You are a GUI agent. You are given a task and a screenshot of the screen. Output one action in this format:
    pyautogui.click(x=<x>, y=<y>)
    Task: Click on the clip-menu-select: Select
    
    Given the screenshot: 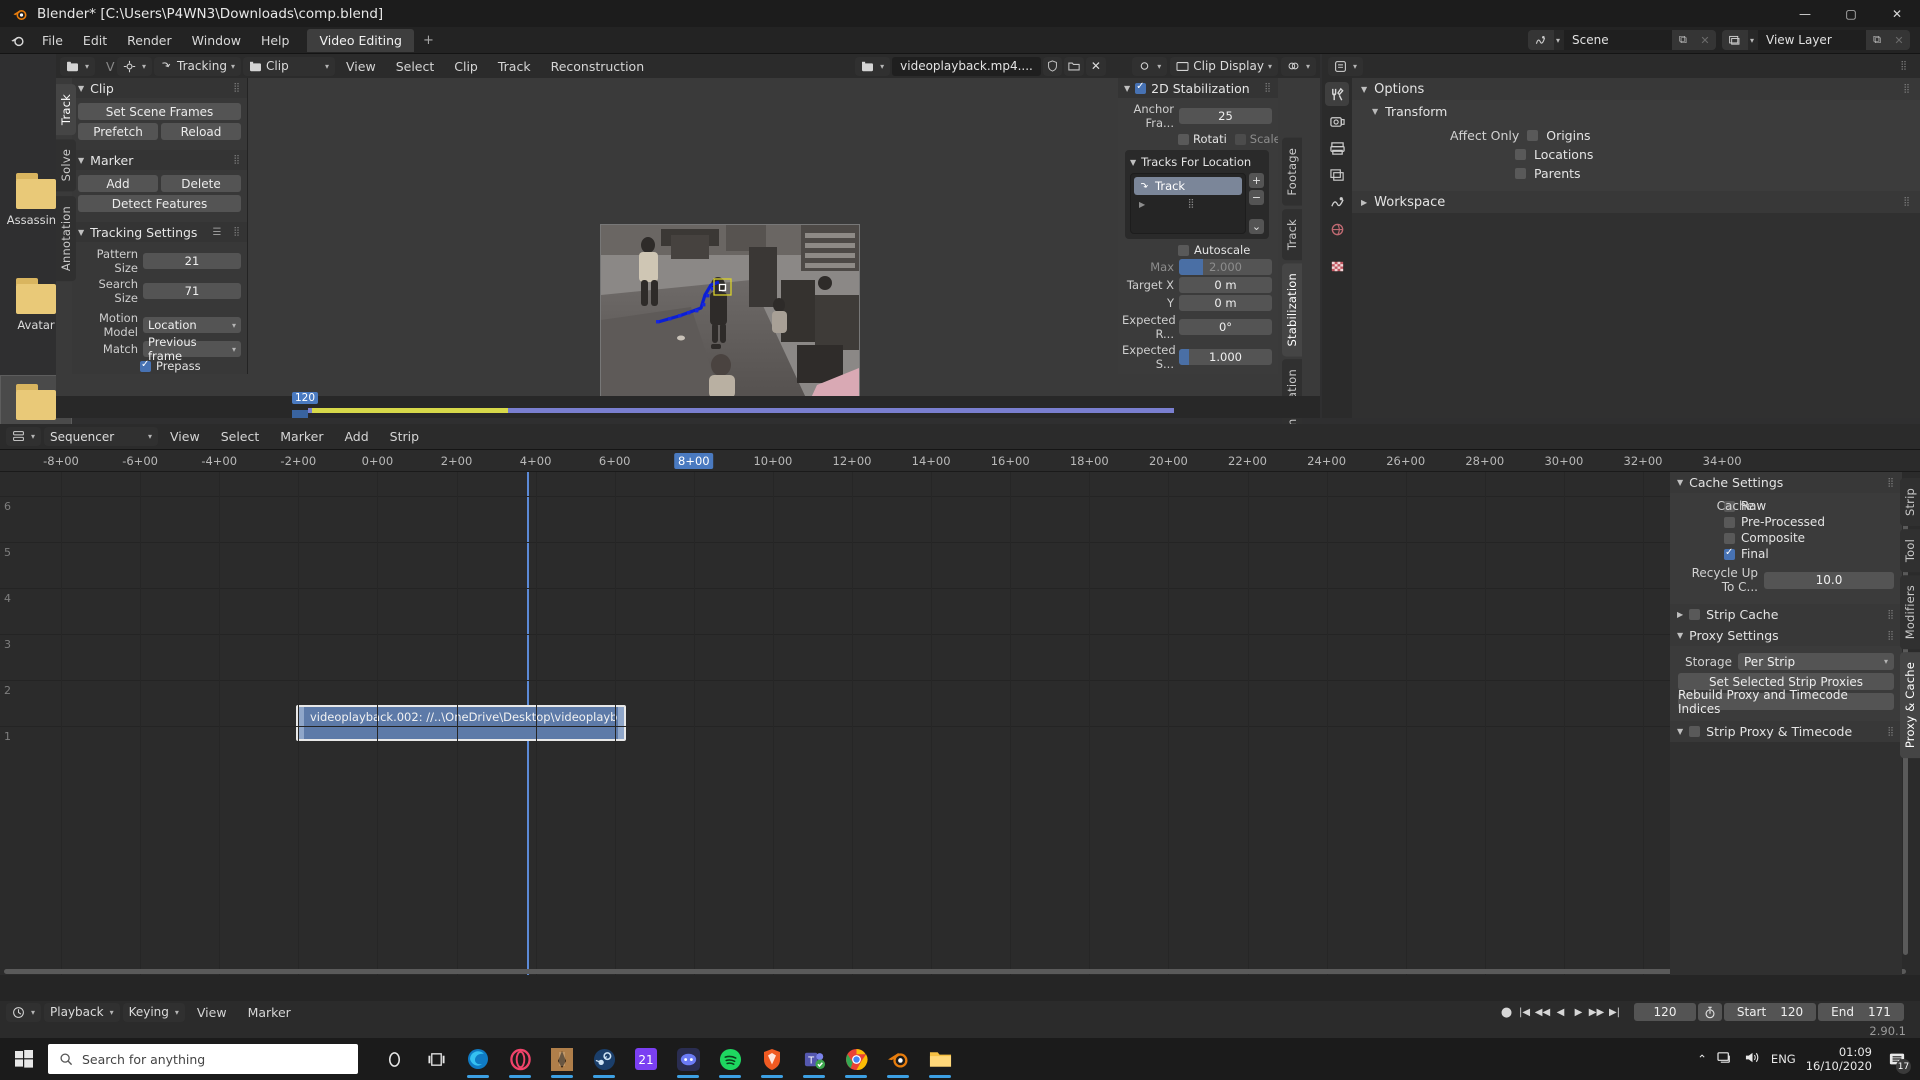 What is the action you would take?
    pyautogui.click(x=415, y=66)
    